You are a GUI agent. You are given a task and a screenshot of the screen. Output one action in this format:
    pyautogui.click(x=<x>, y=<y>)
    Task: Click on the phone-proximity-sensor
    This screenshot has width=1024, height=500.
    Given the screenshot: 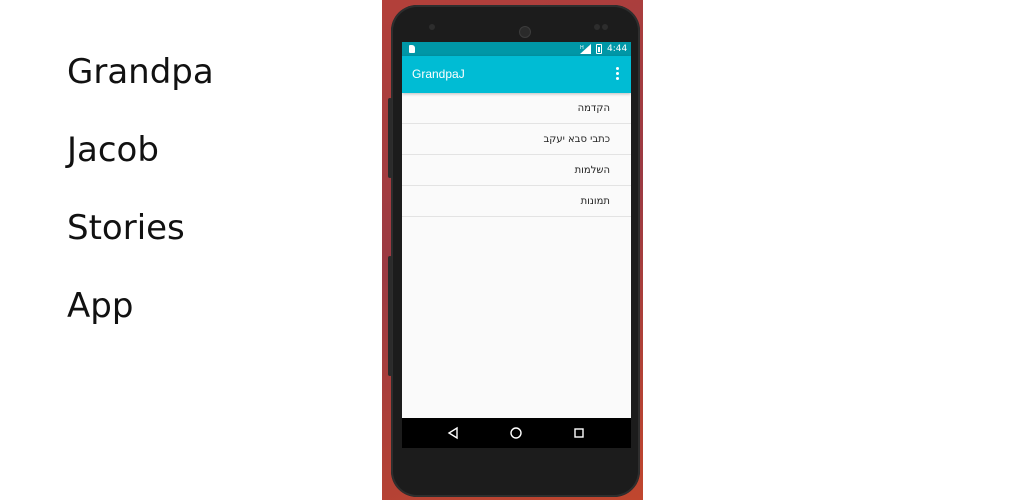 What is the action you would take?
    pyautogui.click(x=597, y=27)
    